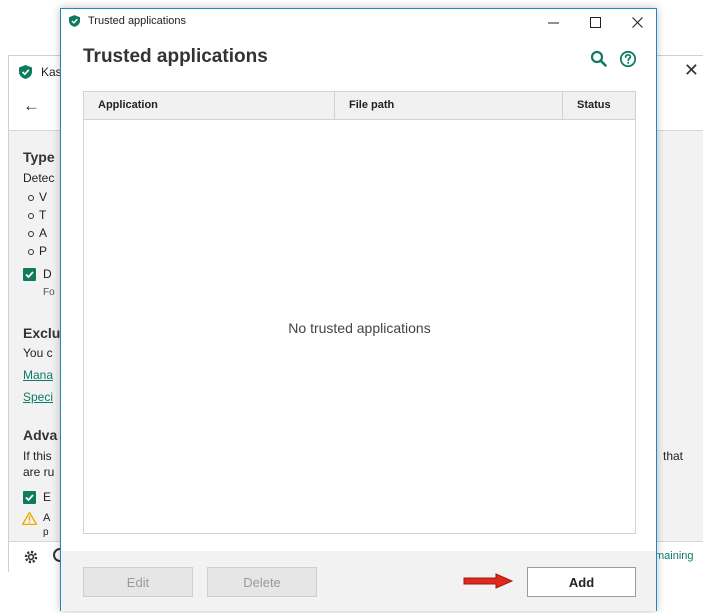  What do you see at coordinates (358, 581) in the screenshot?
I see `dialog-footer: Edit Delete Add` at bounding box center [358, 581].